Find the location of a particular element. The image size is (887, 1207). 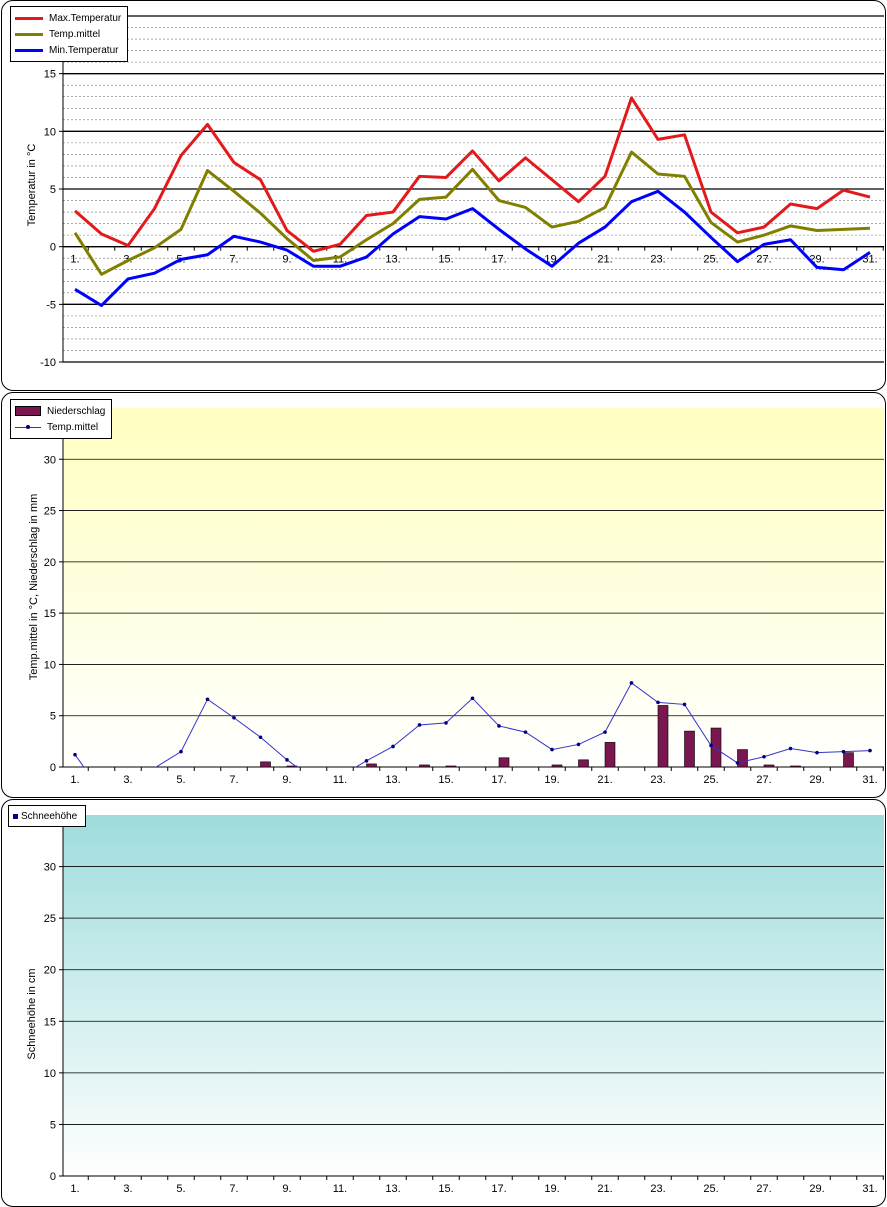

x-tick-label: 5. is located at coordinates (180, 1189).